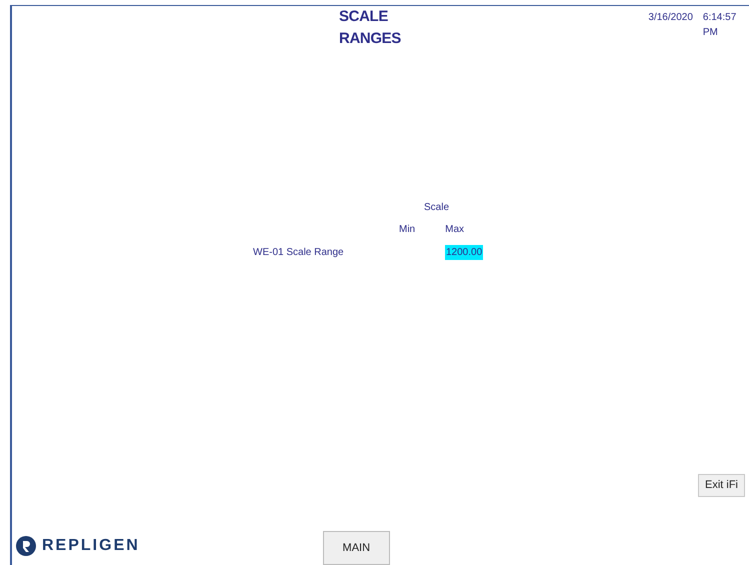  What do you see at coordinates (454, 230) in the screenshot?
I see `column-heading: Max` at bounding box center [454, 230].